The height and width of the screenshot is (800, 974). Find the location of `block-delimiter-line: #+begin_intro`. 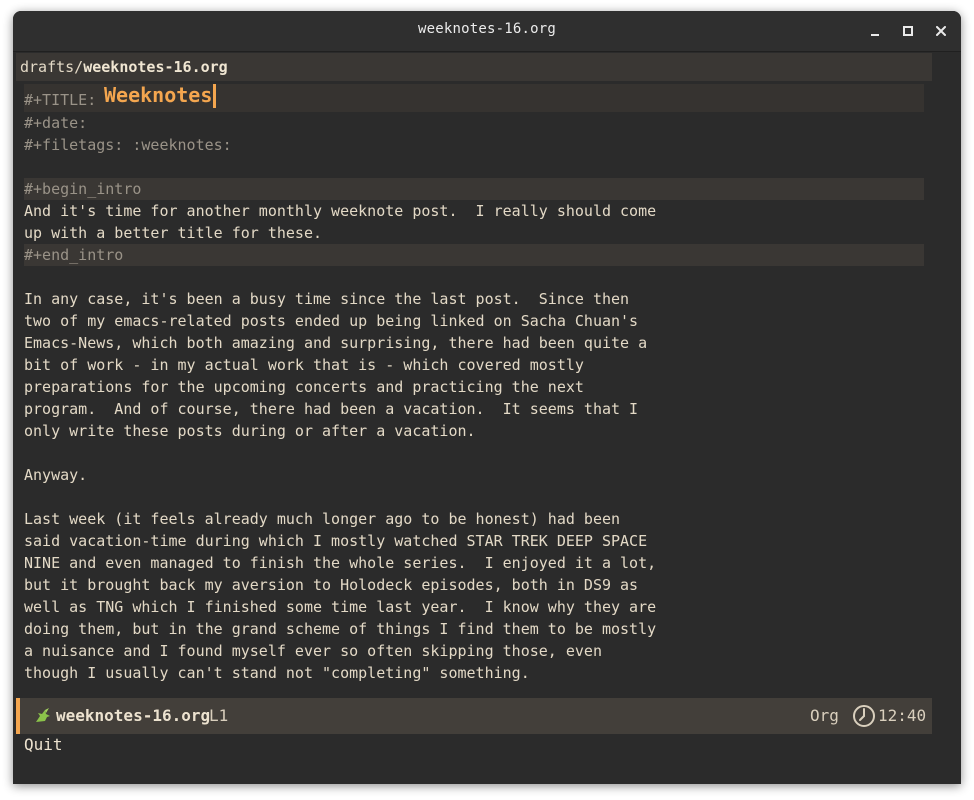

block-delimiter-line: #+begin_intro is located at coordinates (474, 189).